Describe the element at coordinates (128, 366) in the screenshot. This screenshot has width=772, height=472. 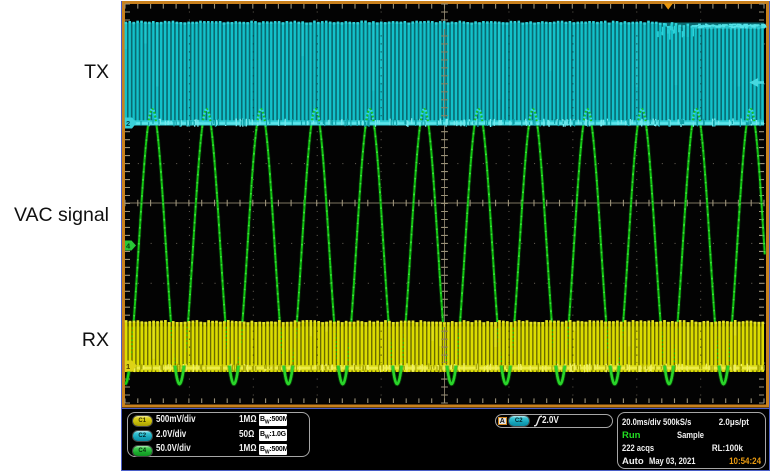
I see `svg-text: 1` at that location.